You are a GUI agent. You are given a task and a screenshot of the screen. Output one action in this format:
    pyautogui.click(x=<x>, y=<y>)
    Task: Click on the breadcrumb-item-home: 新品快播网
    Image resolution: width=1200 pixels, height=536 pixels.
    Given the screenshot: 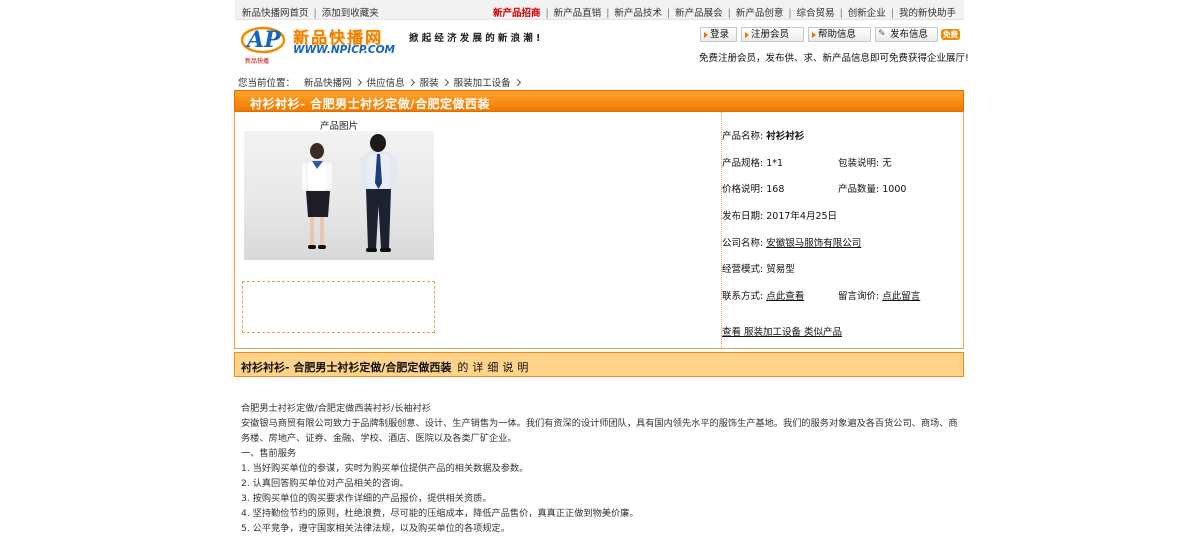 What is the action you would take?
    pyautogui.click(x=328, y=83)
    